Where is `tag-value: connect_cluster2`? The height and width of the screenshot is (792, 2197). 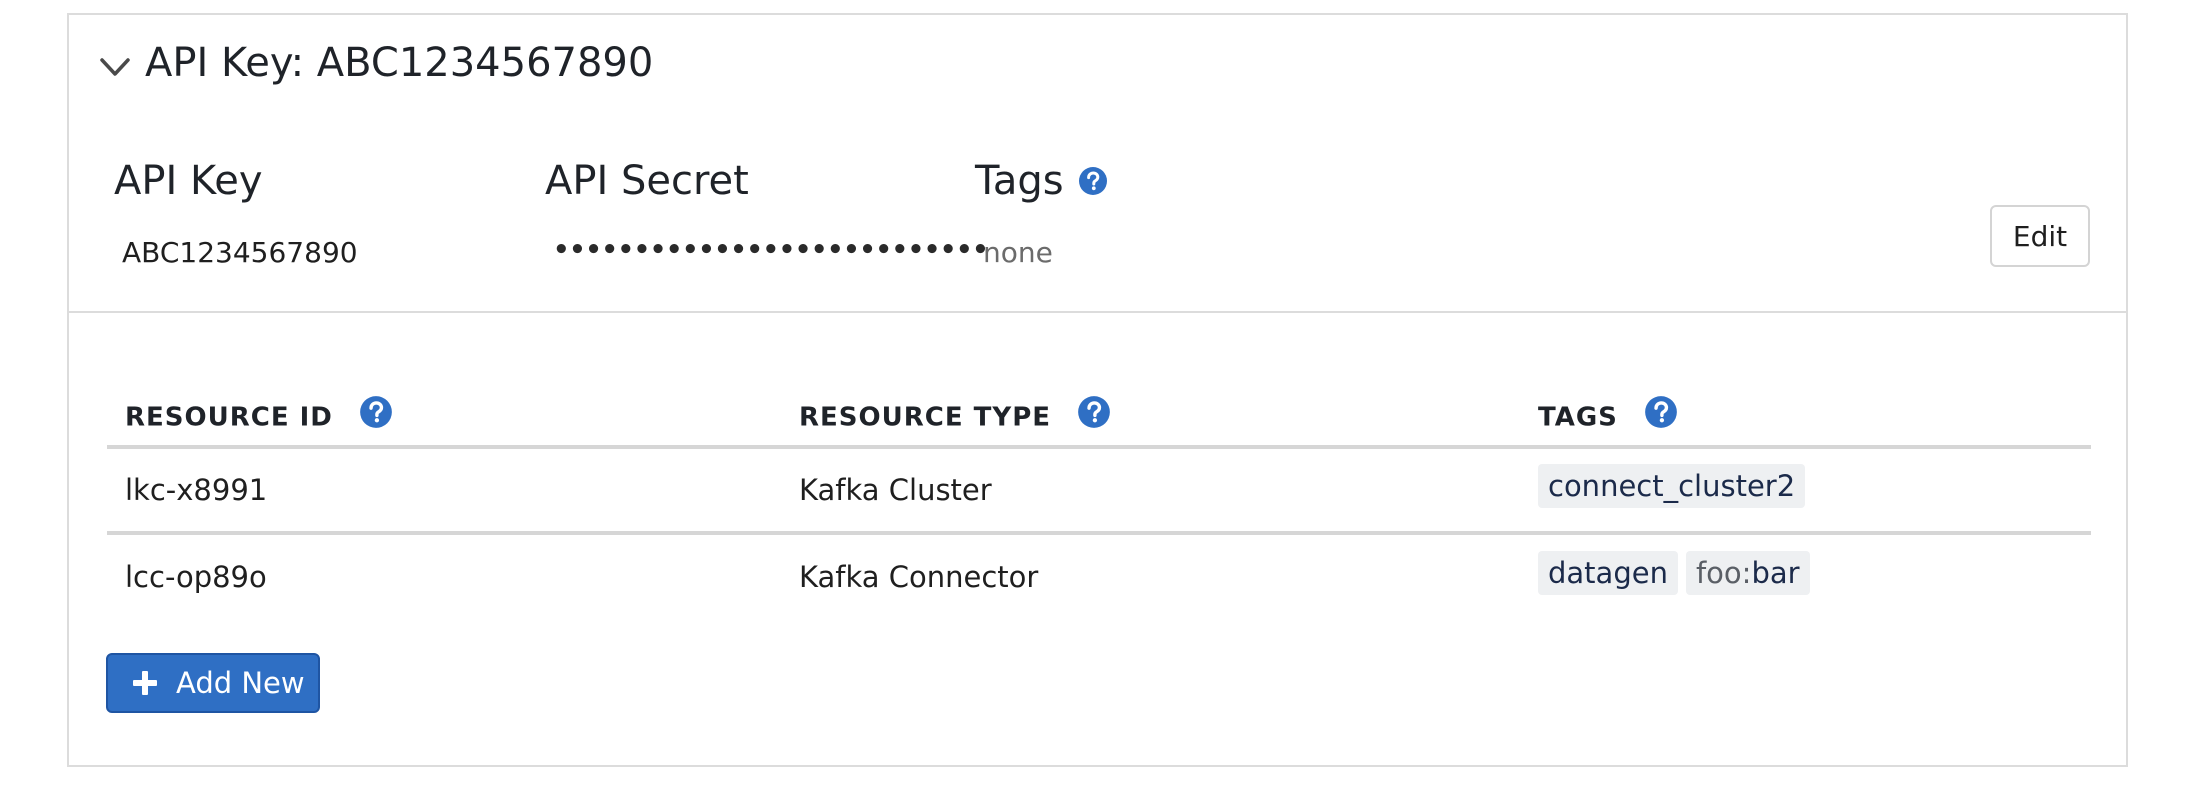
tag-value: connect_cluster2 is located at coordinates (1672, 486).